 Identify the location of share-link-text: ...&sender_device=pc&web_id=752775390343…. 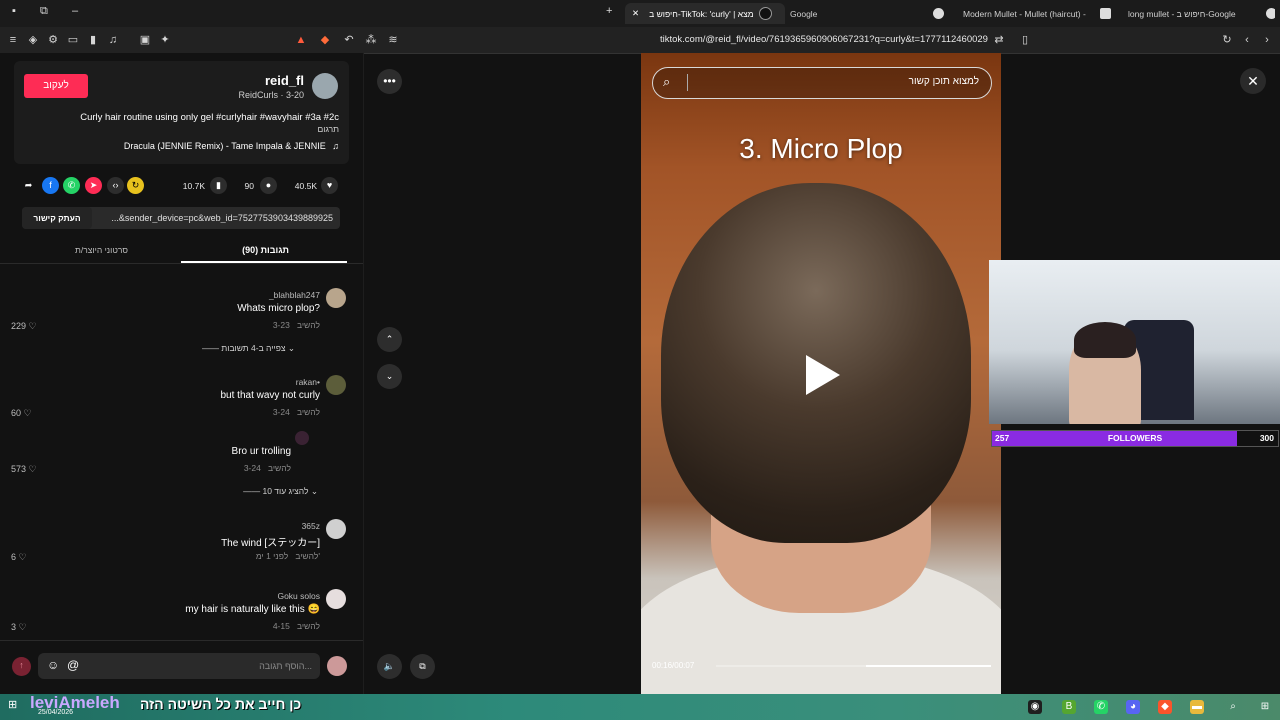
(222, 218).